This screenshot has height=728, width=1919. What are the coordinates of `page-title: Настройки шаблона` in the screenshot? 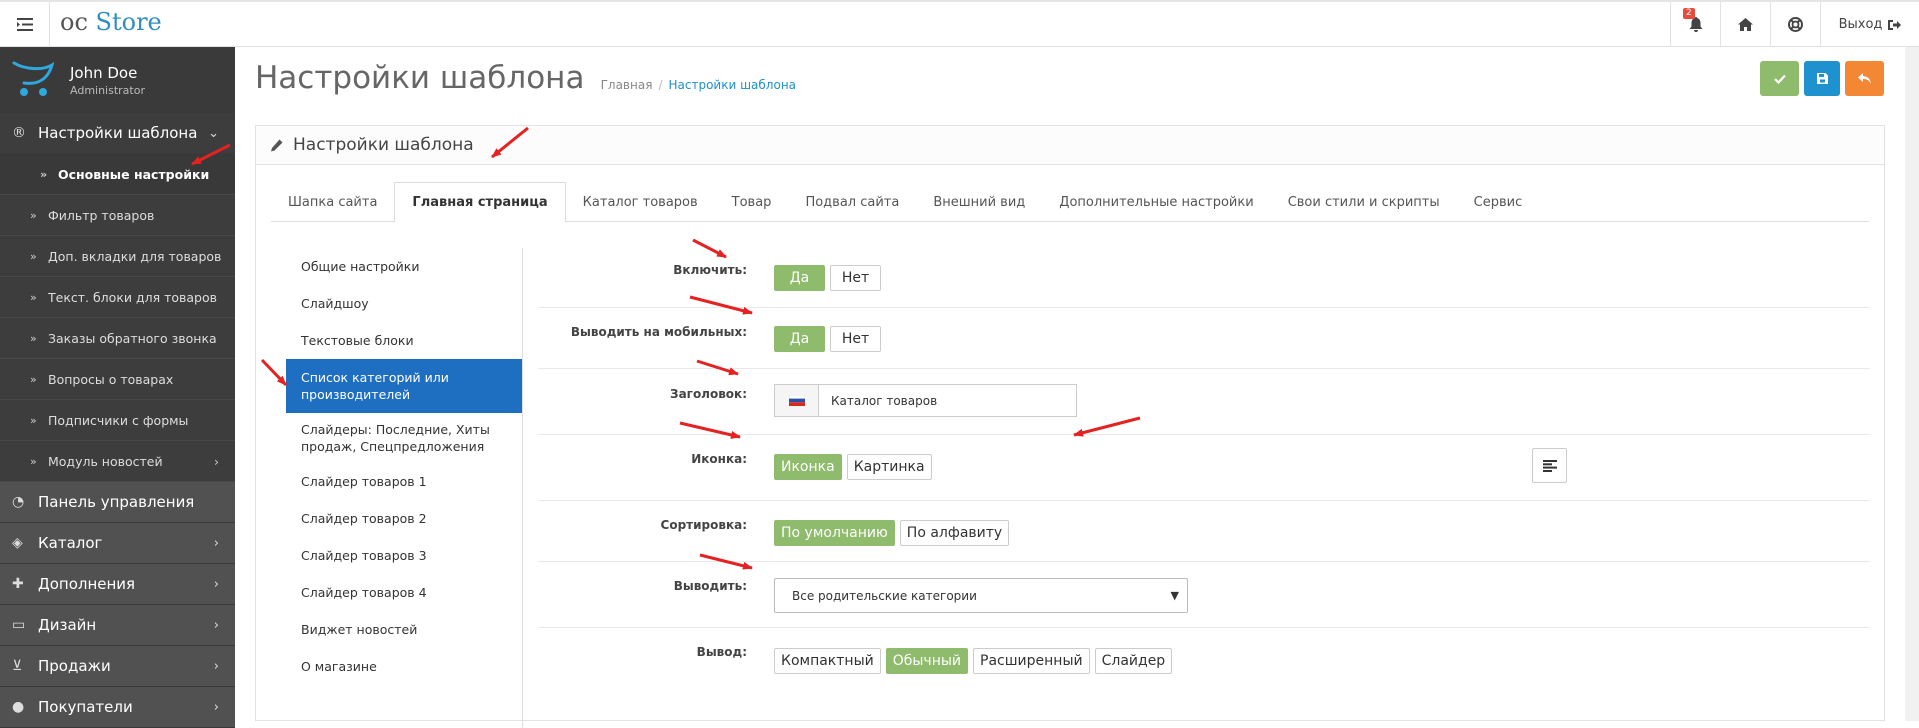 It's located at (420, 78).